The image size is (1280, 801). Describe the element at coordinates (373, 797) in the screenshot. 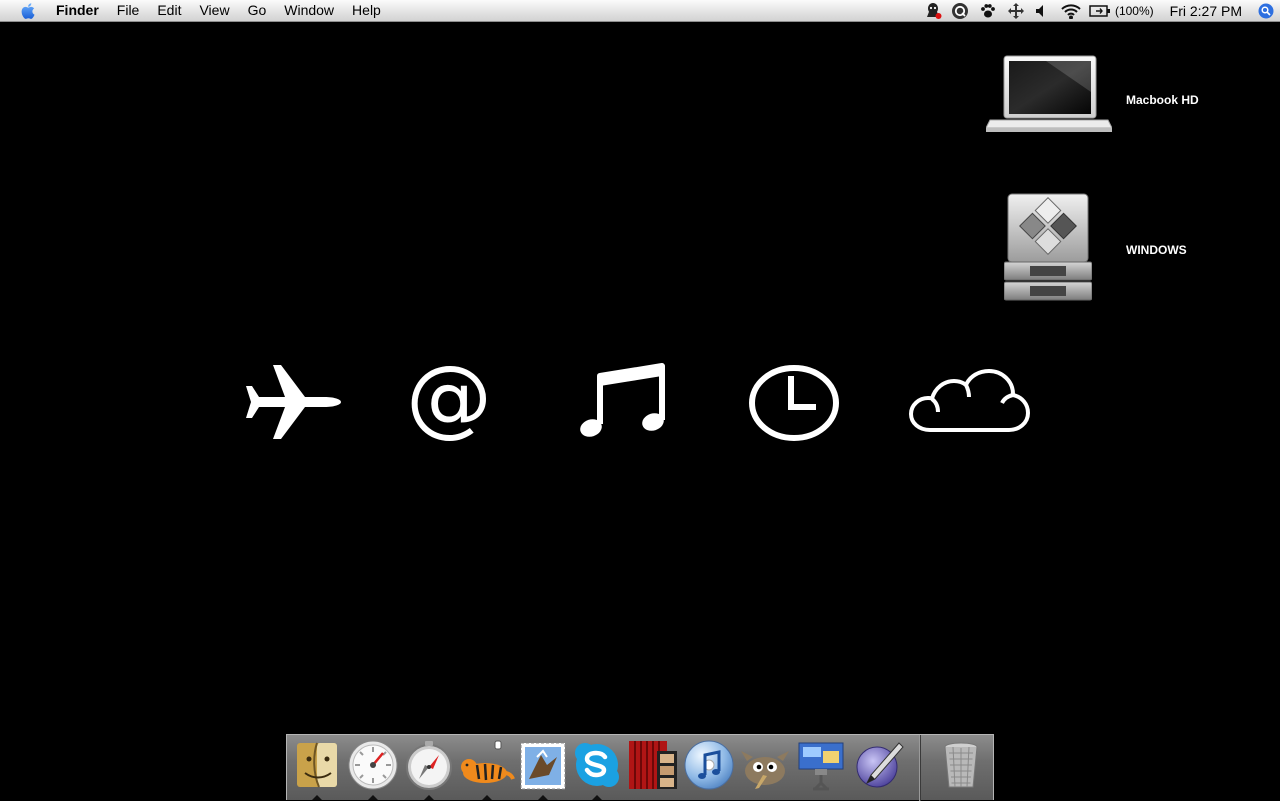

I see `dashboard-running-indicator` at that location.